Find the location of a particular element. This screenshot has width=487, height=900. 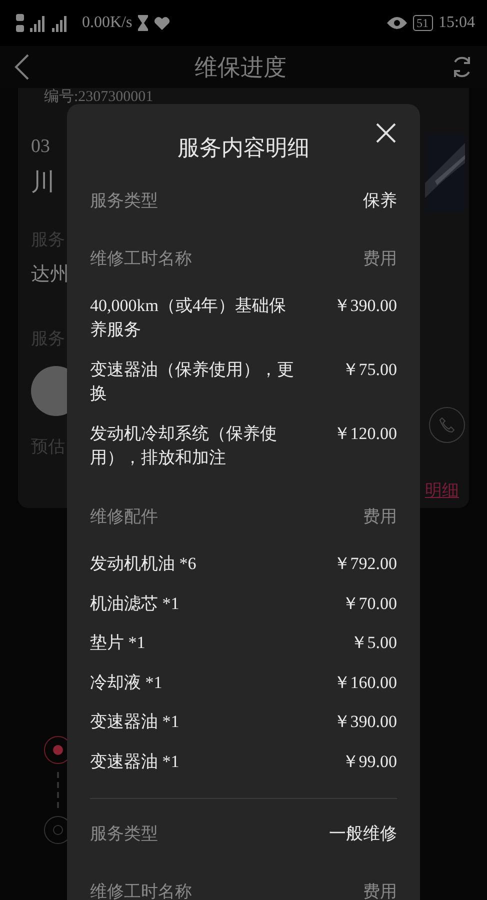

labor-item-name: 发动机冷却系统（保养使用），排放和加注 is located at coordinates (184, 446).